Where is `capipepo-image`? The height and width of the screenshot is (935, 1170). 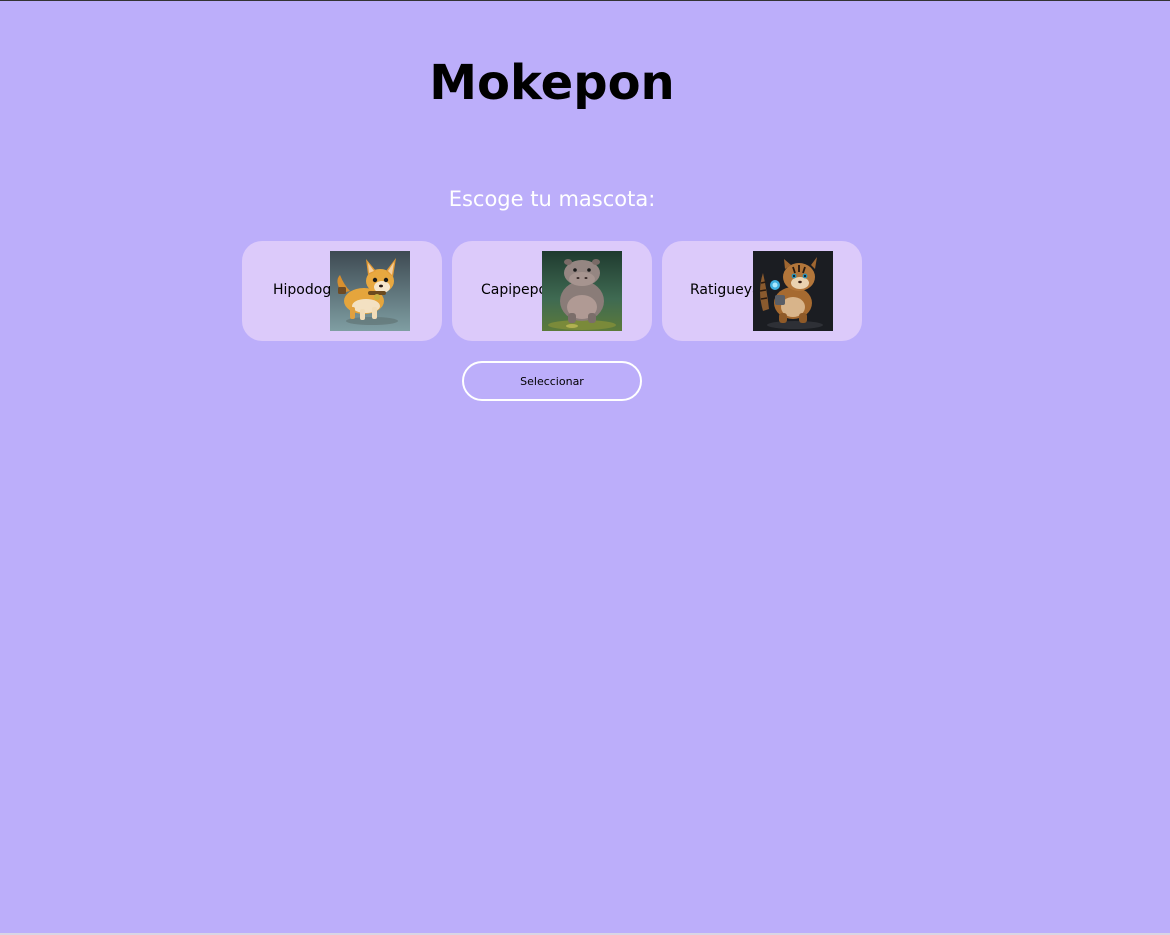
capipepo-image is located at coordinates (582, 291).